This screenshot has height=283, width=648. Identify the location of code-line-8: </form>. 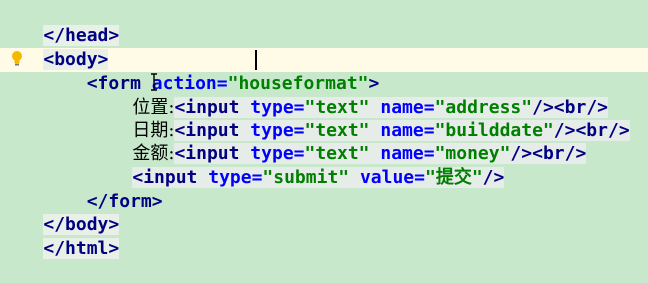
(81, 189).